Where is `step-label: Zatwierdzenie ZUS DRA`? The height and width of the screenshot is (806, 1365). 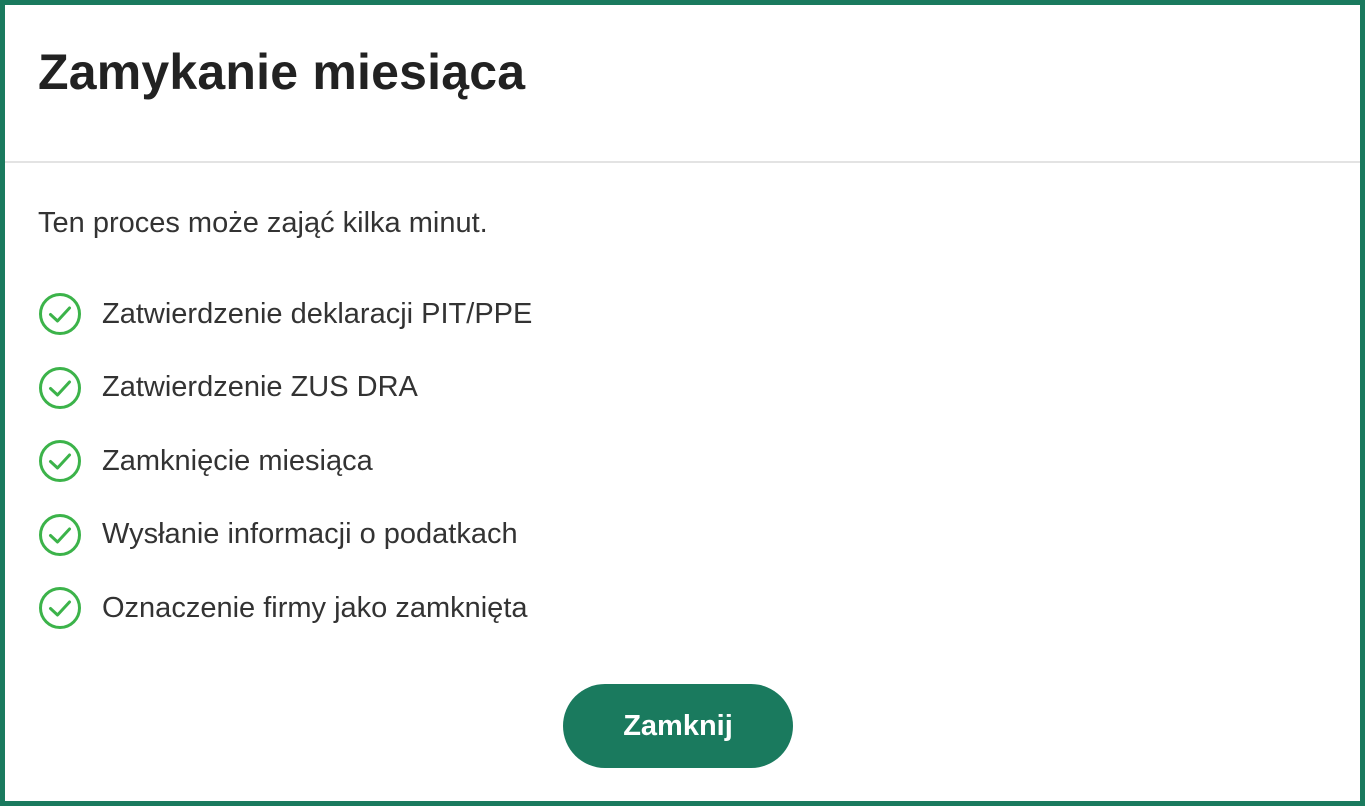 step-label: Zatwierdzenie ZUS DRA is located at coordinates (260, 387).